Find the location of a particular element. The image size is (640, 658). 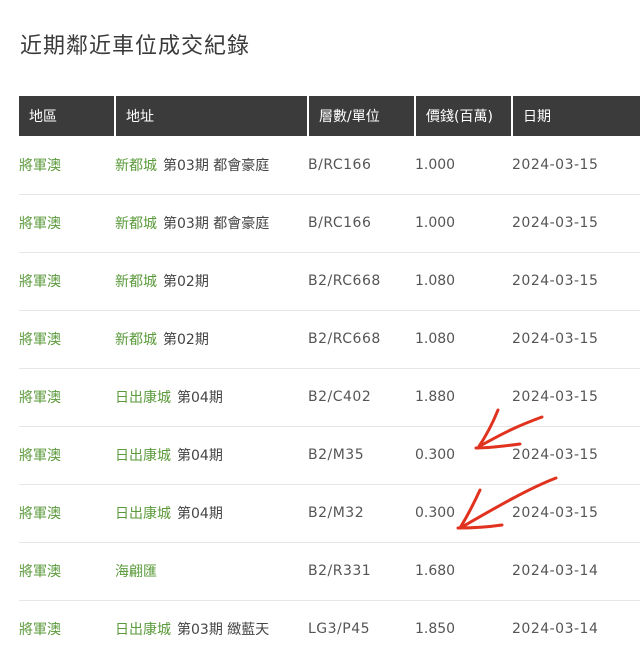

table-row: 將軍澳 日出康城 第03期 緻藍天 LG3/P45 1.850 2024-03-14 is located at coordinates (329, 629).